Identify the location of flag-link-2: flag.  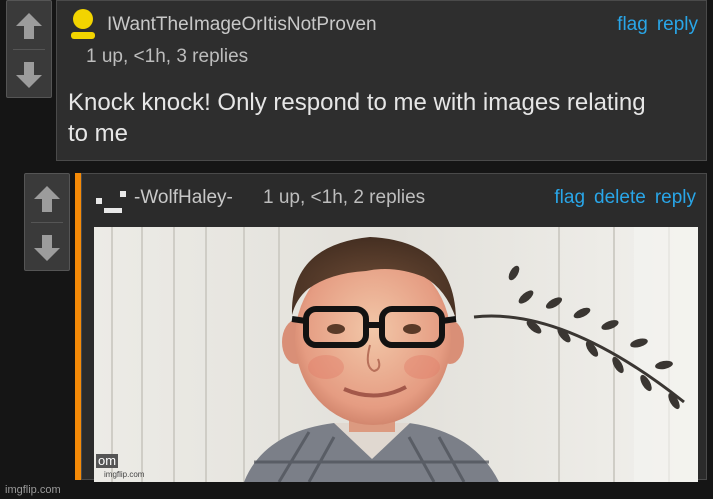
(569, 198).